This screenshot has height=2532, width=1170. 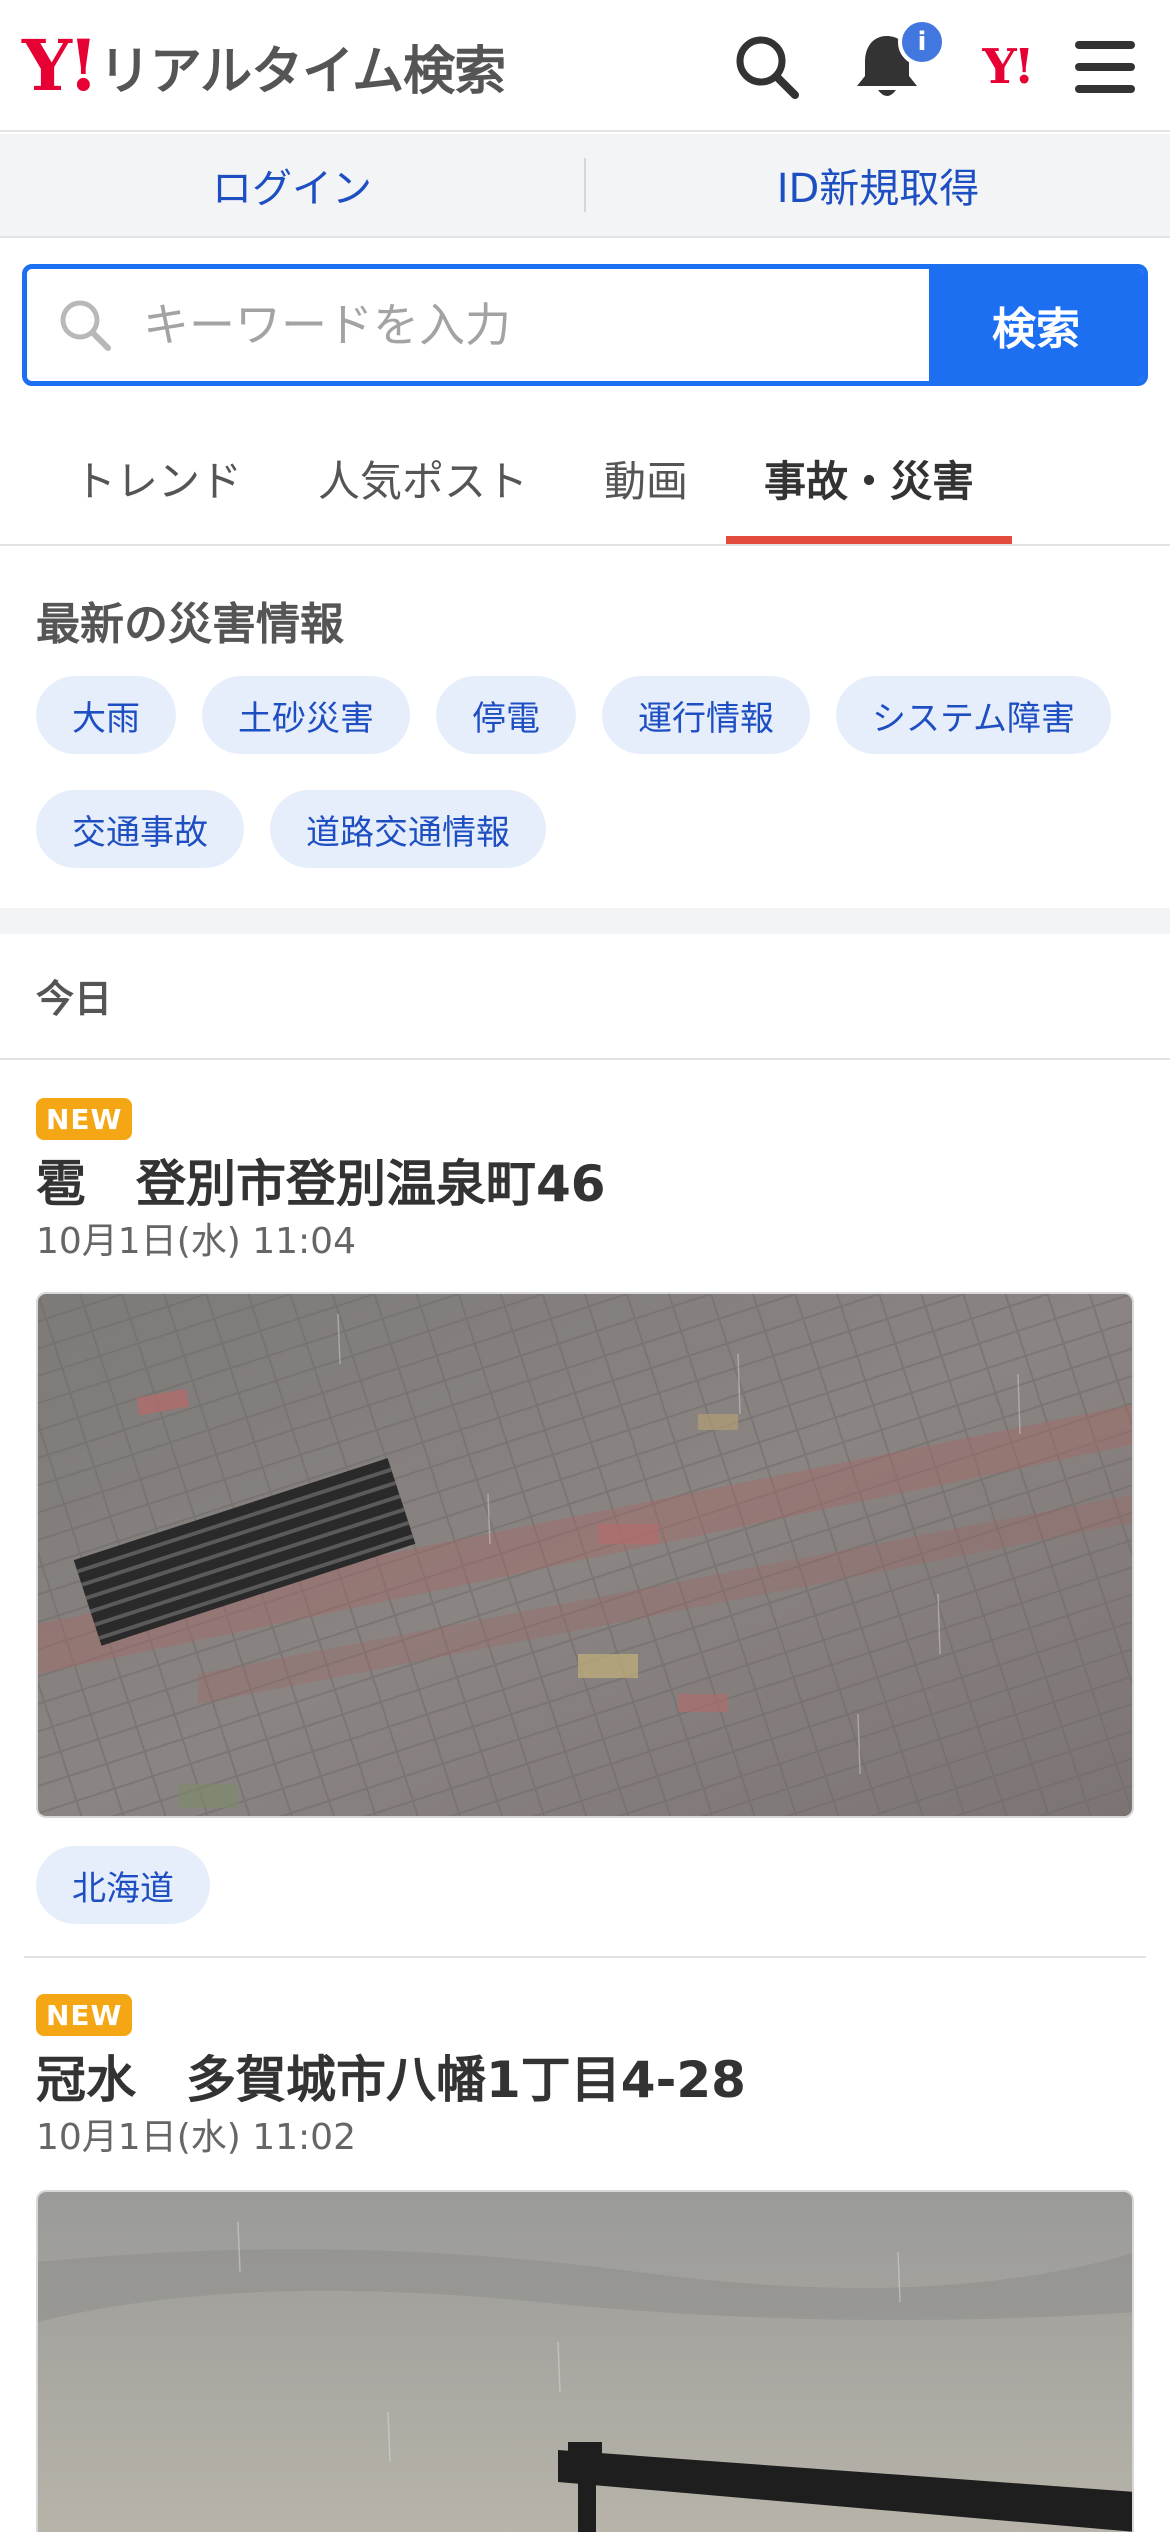 What do you see at coordinates (585, 66) in the screenshot?
I see `app-header: Y! リアルタイム検索 i Y!` at bounding box center [585, 66].